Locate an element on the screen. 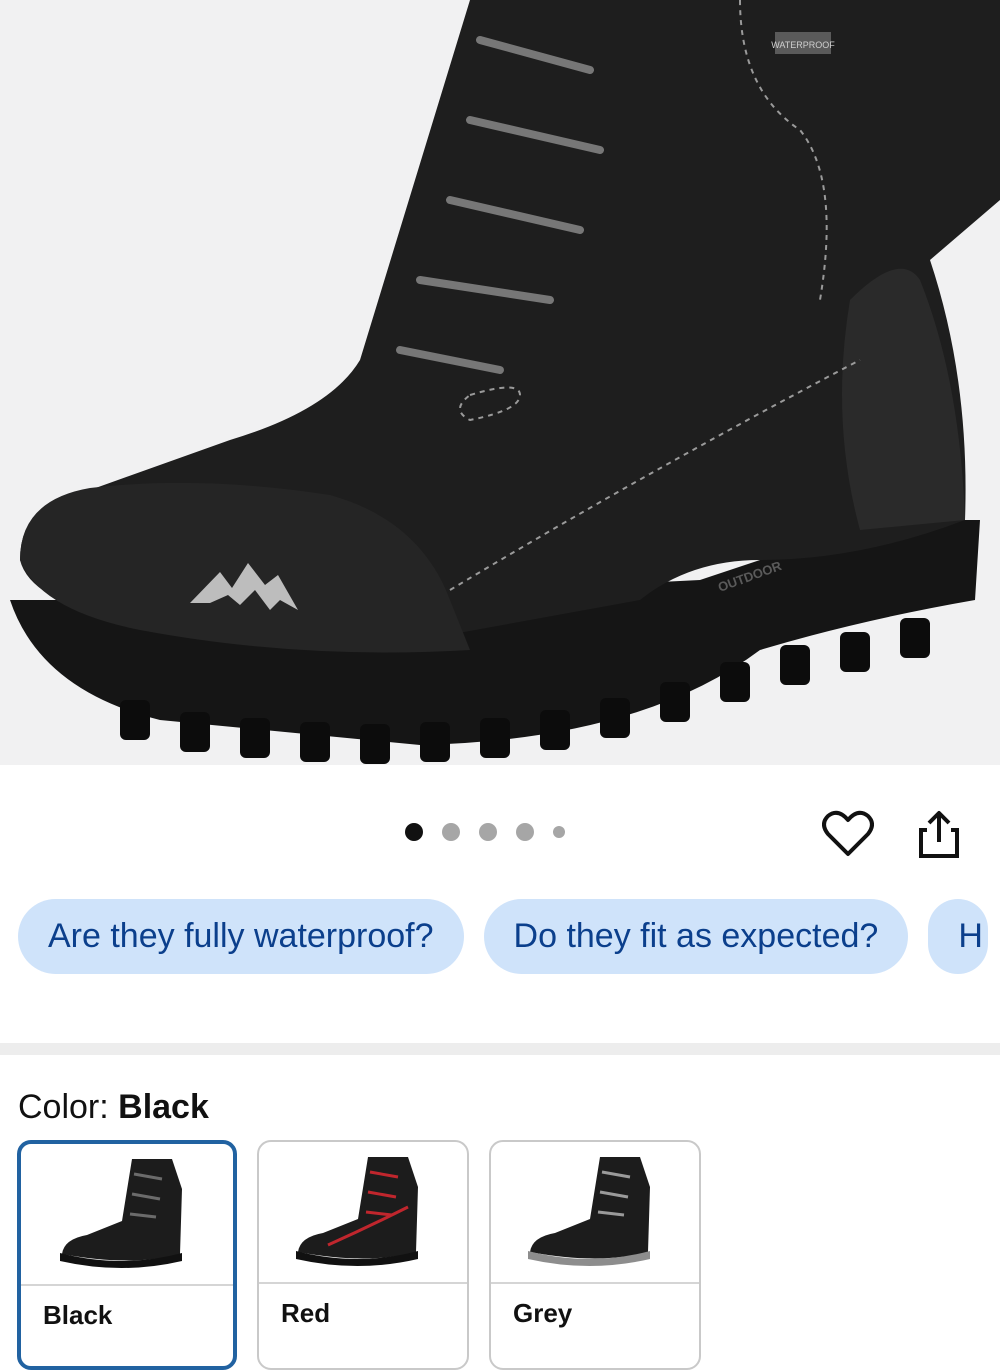 This screenshot has width=1000, height=1370. share-button is located at coordinates (939, 835).